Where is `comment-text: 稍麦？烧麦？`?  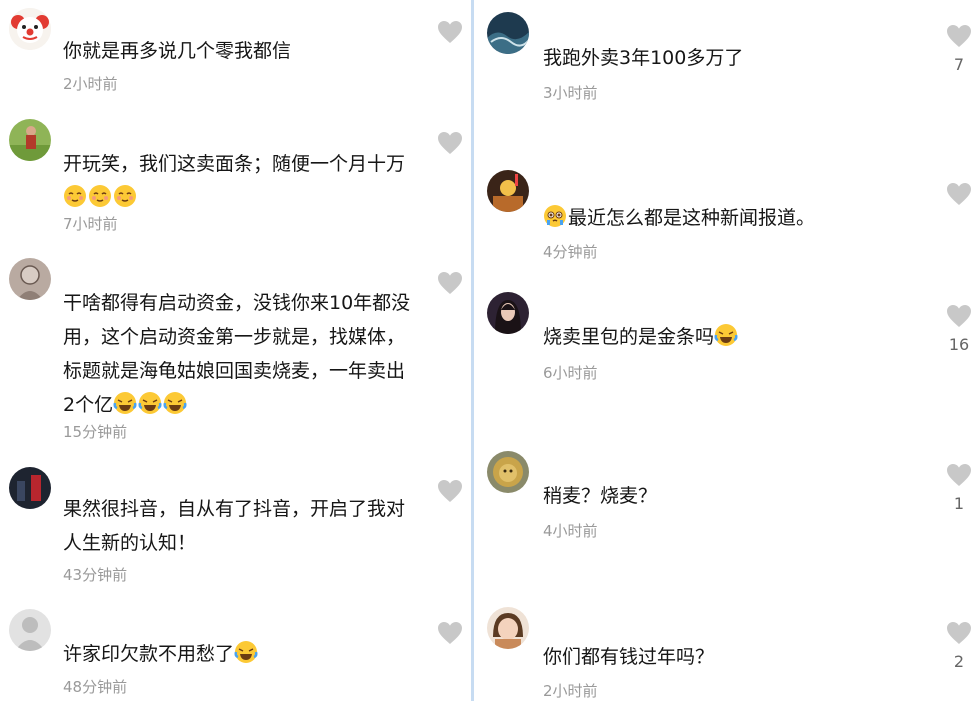 comment-text: 稍麦？烧麦？ is located at coordinates (600, 496).